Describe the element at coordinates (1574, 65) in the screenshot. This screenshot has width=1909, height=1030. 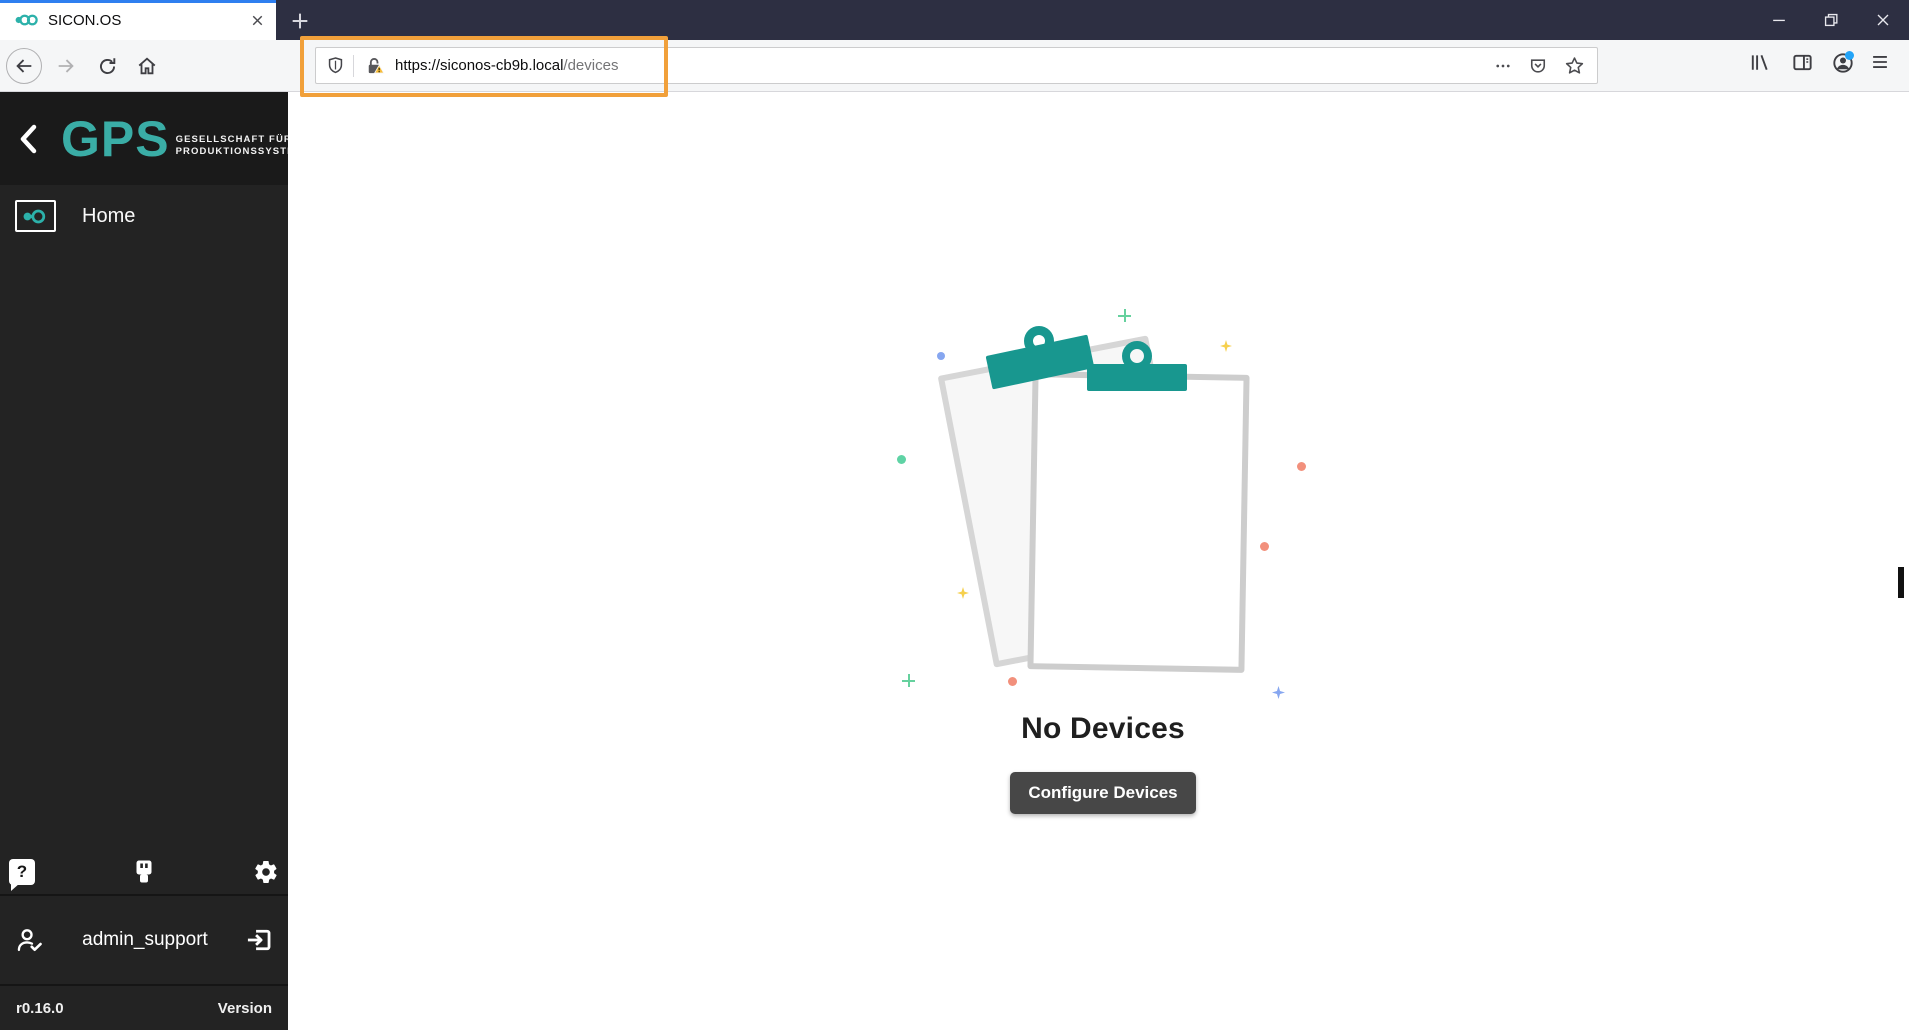
I see `bookmark-star-icon` at that location.